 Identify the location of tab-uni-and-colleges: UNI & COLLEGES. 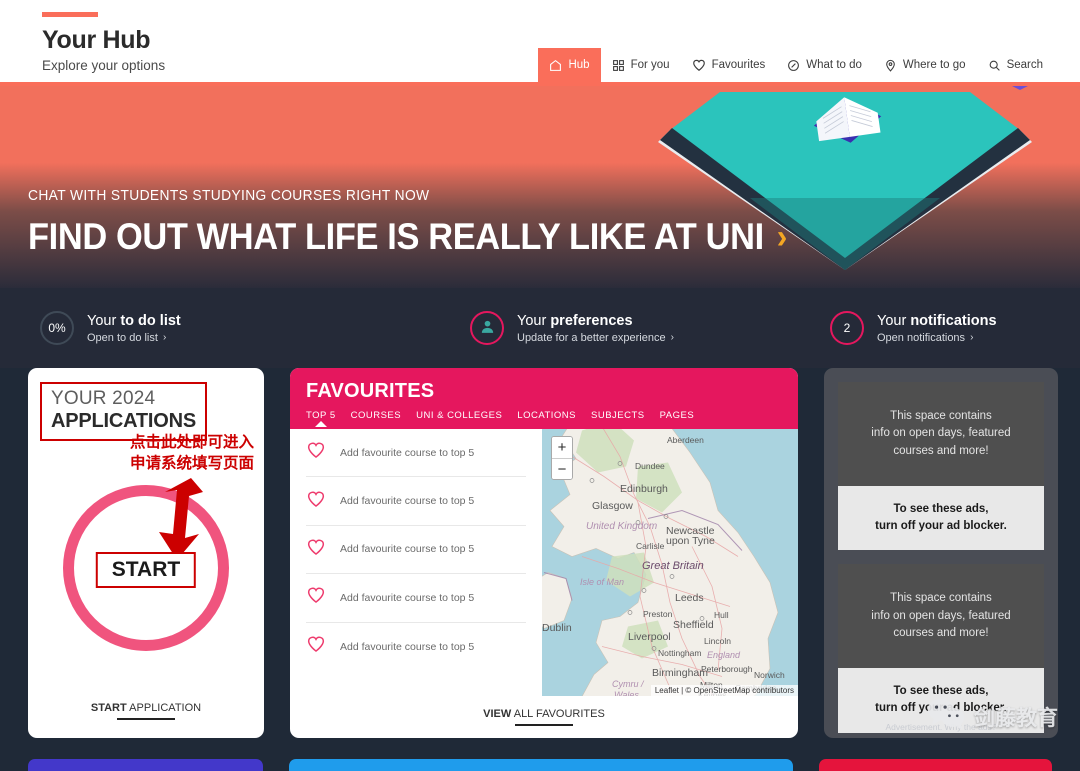
(459, 418).